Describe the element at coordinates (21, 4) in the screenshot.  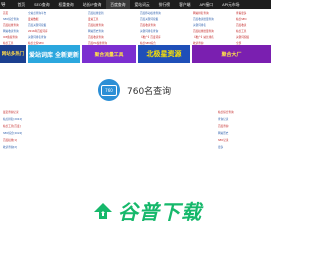
I see `nav-item: 首页` at that location.